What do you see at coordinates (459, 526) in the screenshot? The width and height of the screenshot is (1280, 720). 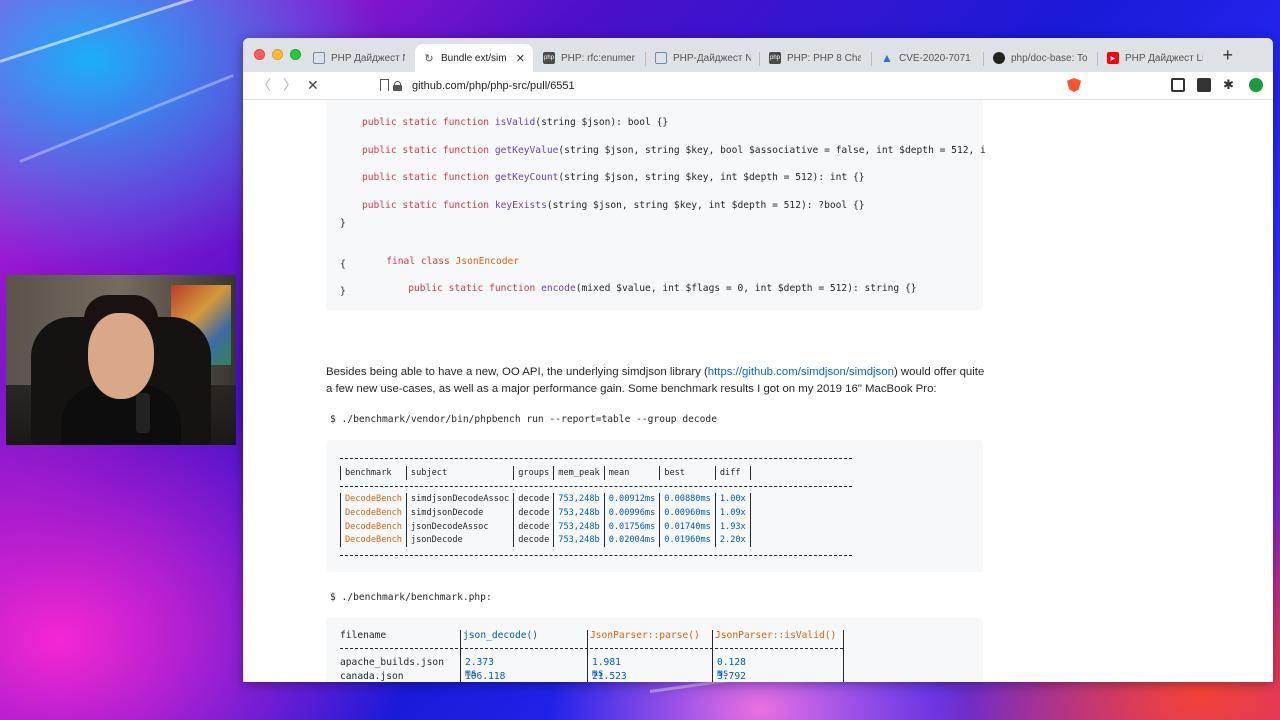 I see `benchmark-cell: jsonDecodeAssoc` at bounding box center [459, 526].